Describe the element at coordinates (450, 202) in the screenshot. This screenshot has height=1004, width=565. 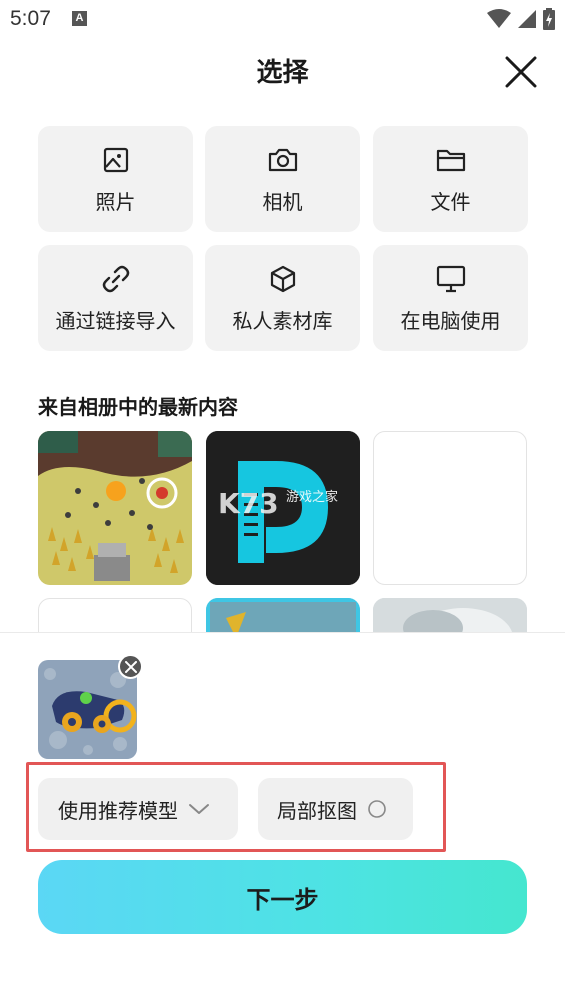
I see `source-files-label: 文件` at that location.